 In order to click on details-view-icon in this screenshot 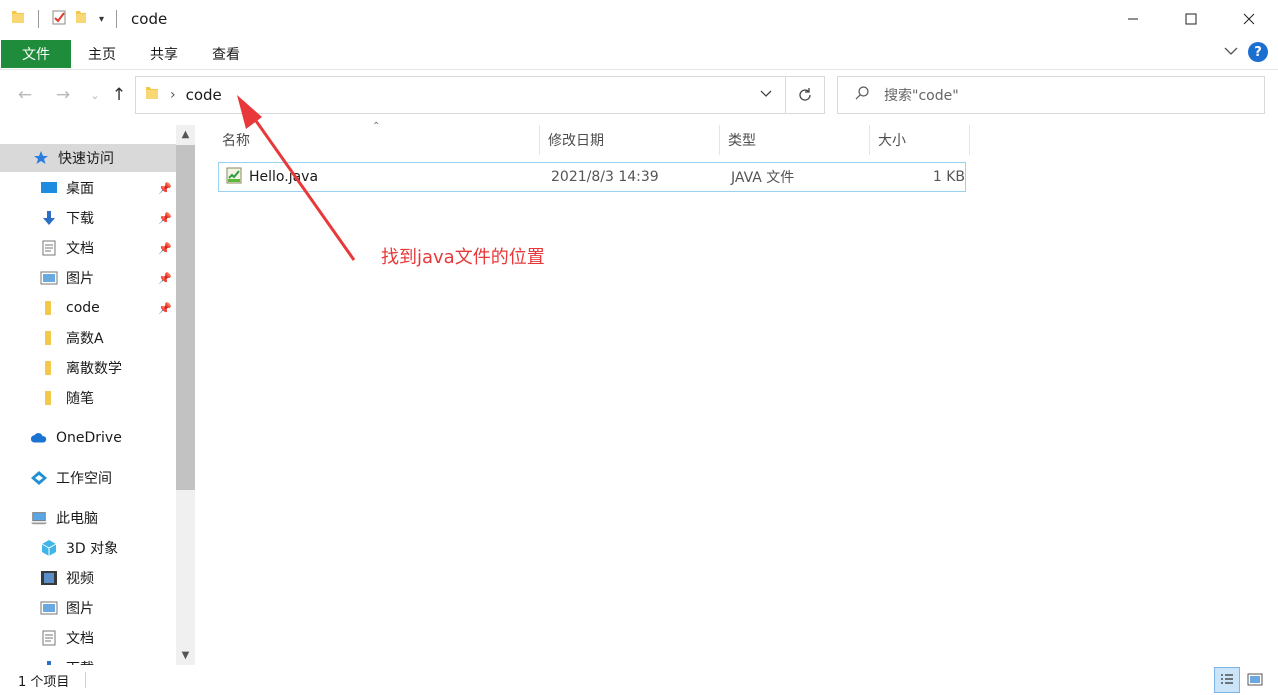, I will do `click(1227, 679)`.